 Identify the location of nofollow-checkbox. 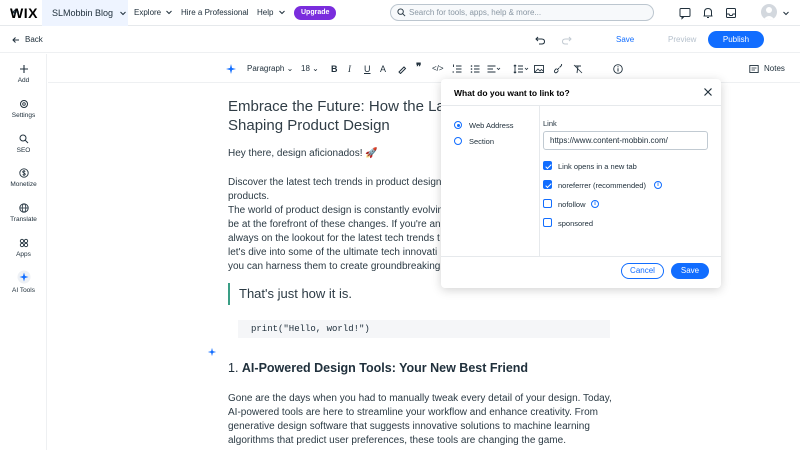
(547, 203).